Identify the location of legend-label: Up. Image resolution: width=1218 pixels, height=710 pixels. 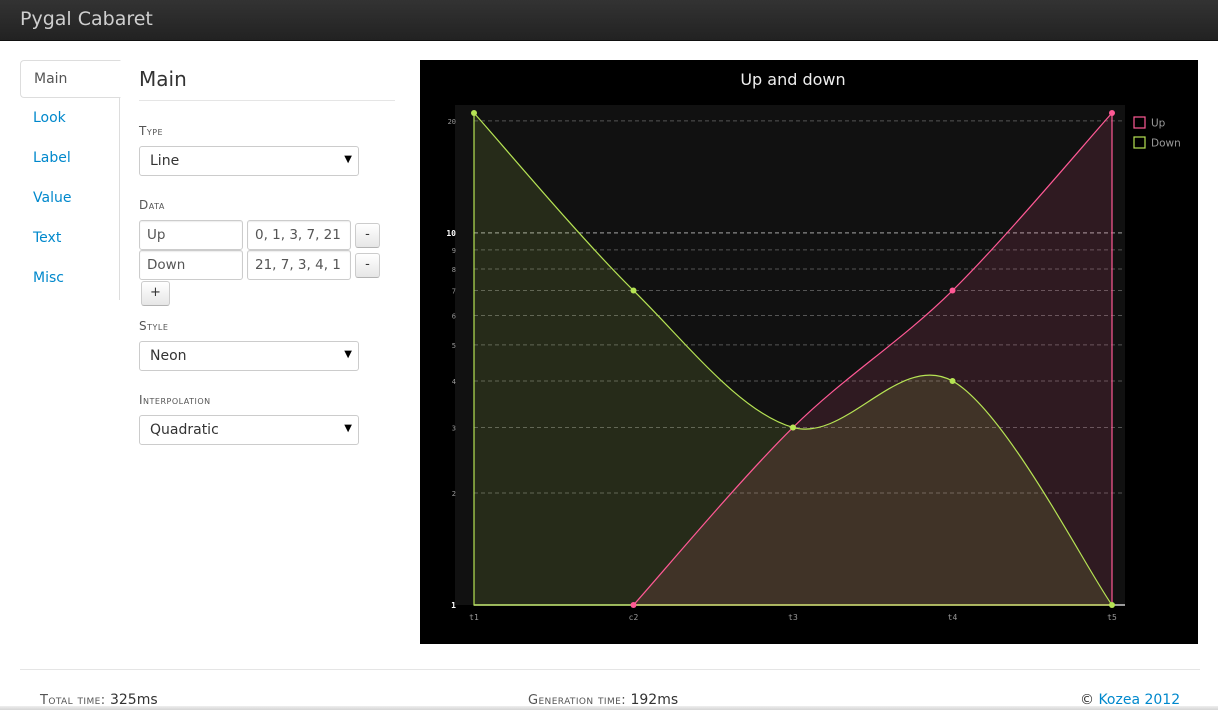
(1158, 124).